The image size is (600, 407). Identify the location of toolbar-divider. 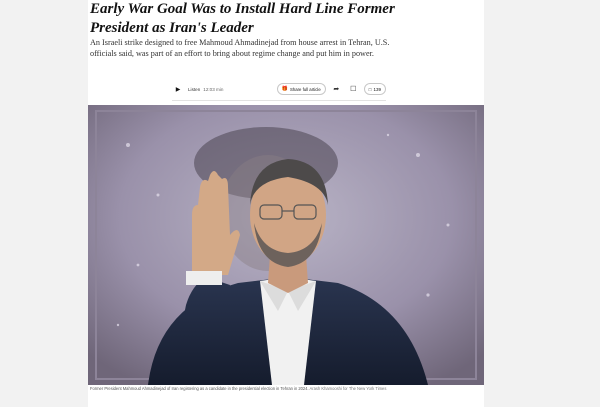
(279, 100).